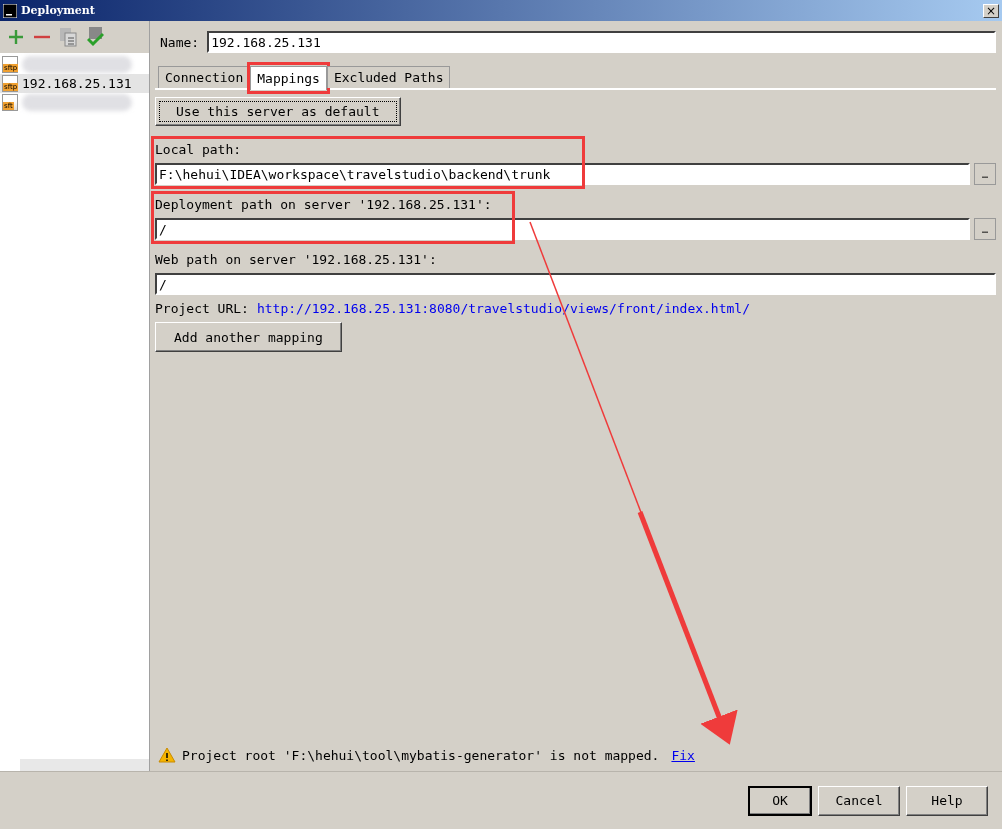 Image resolution: width=1002 pixels, height=829 pixels. What do you see at coordinates (248, 337) in the screenshot?
I see `add-mapping-button: Add another mapping` at bounding box center [248, 337].